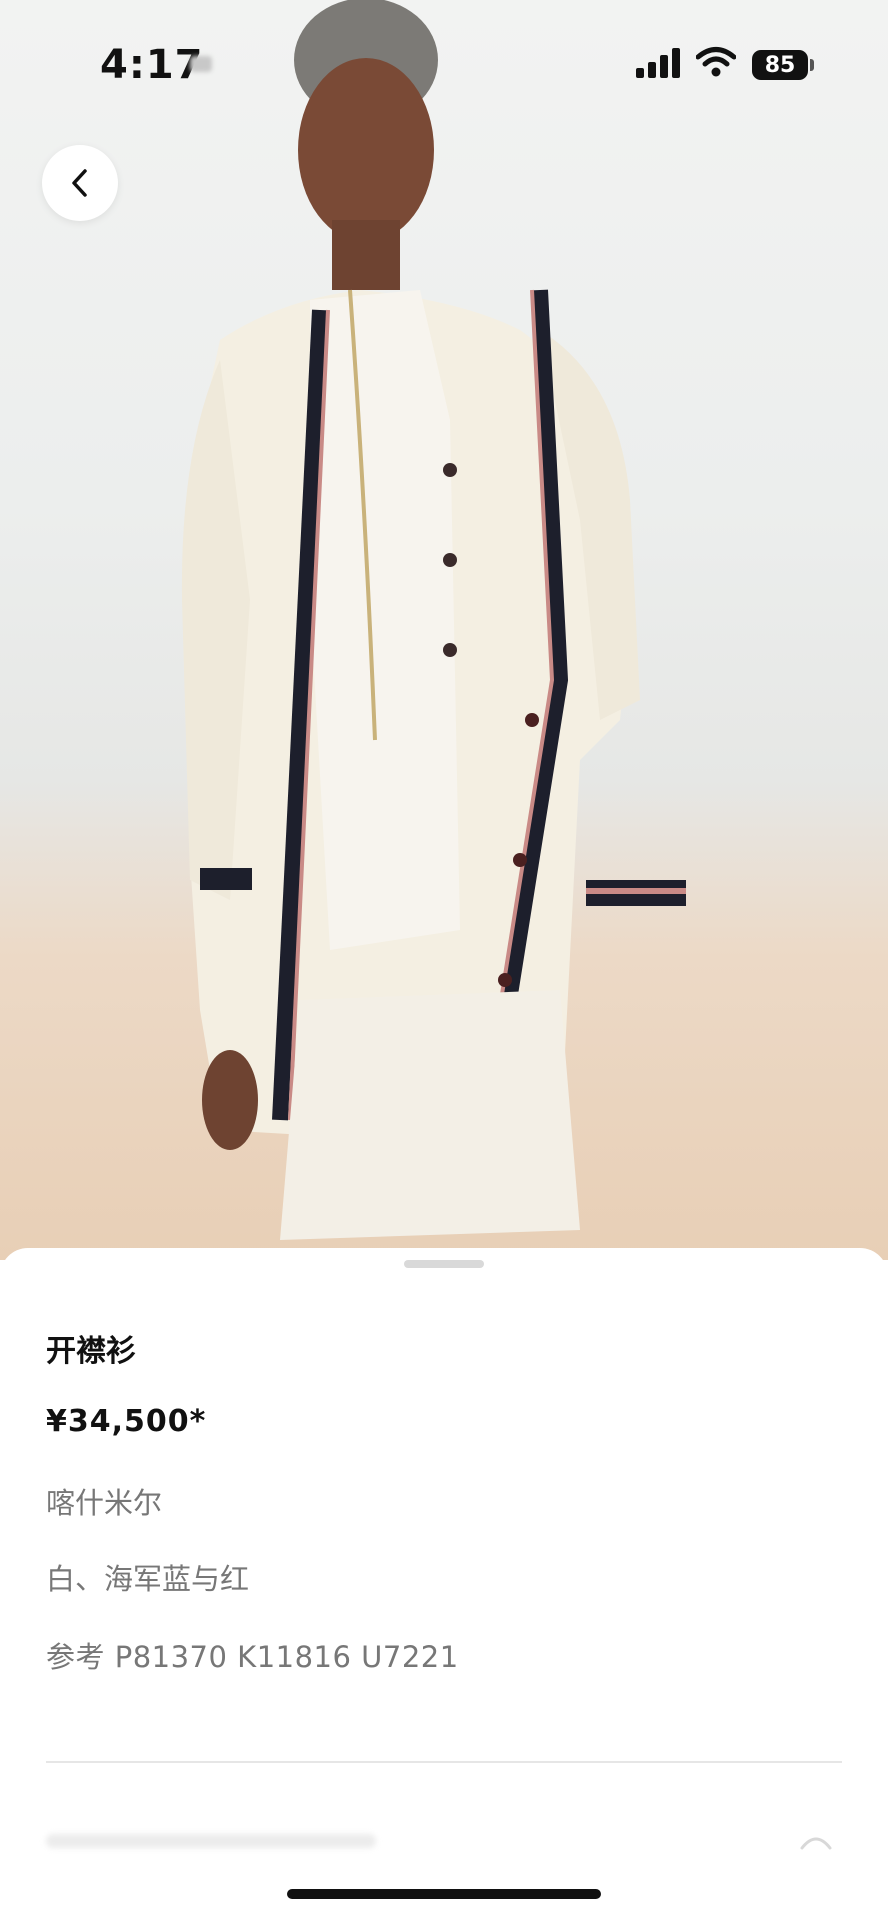 Image resolution: width=888 pixels, height=1920 pixels. I want to click on battery-cap, so click(812, 65).